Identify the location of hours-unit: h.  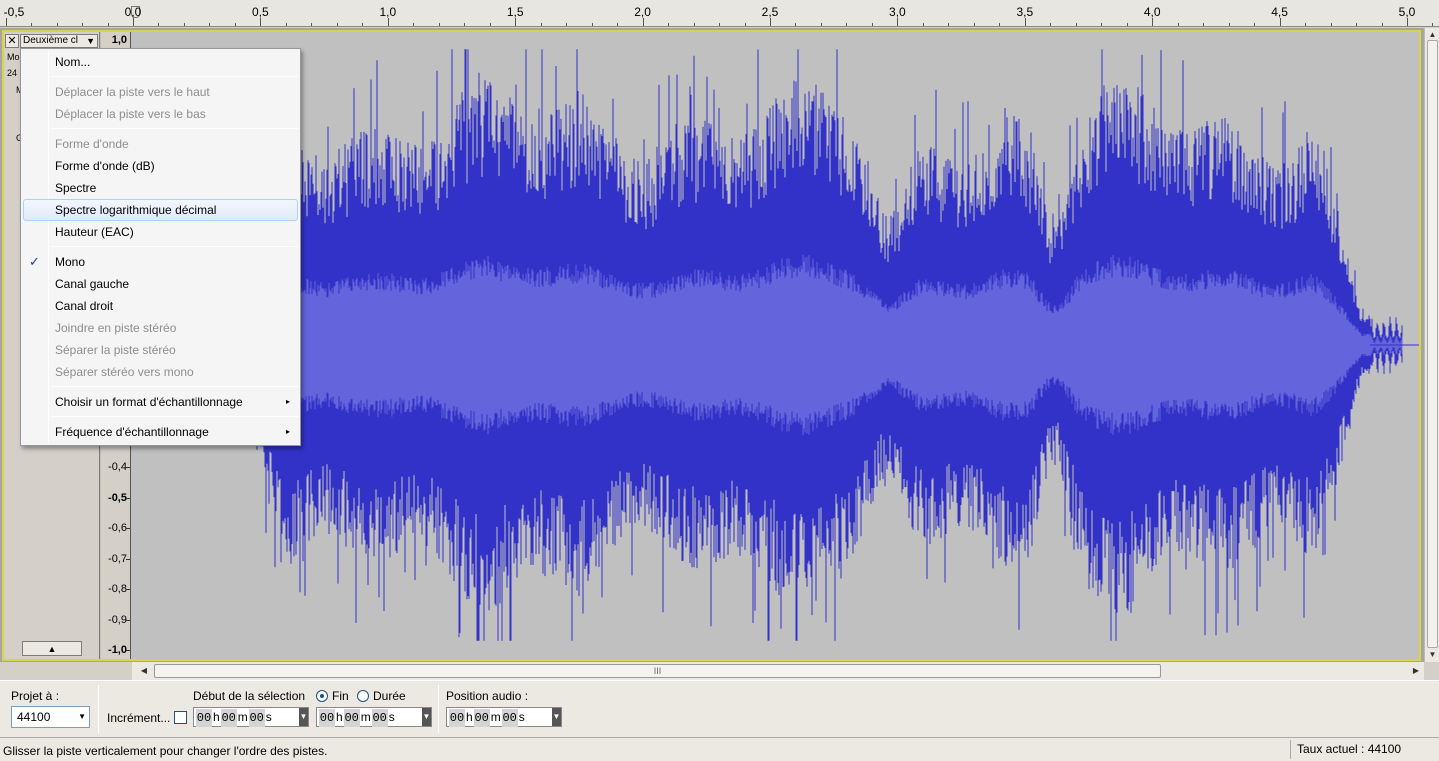
(216, 717).